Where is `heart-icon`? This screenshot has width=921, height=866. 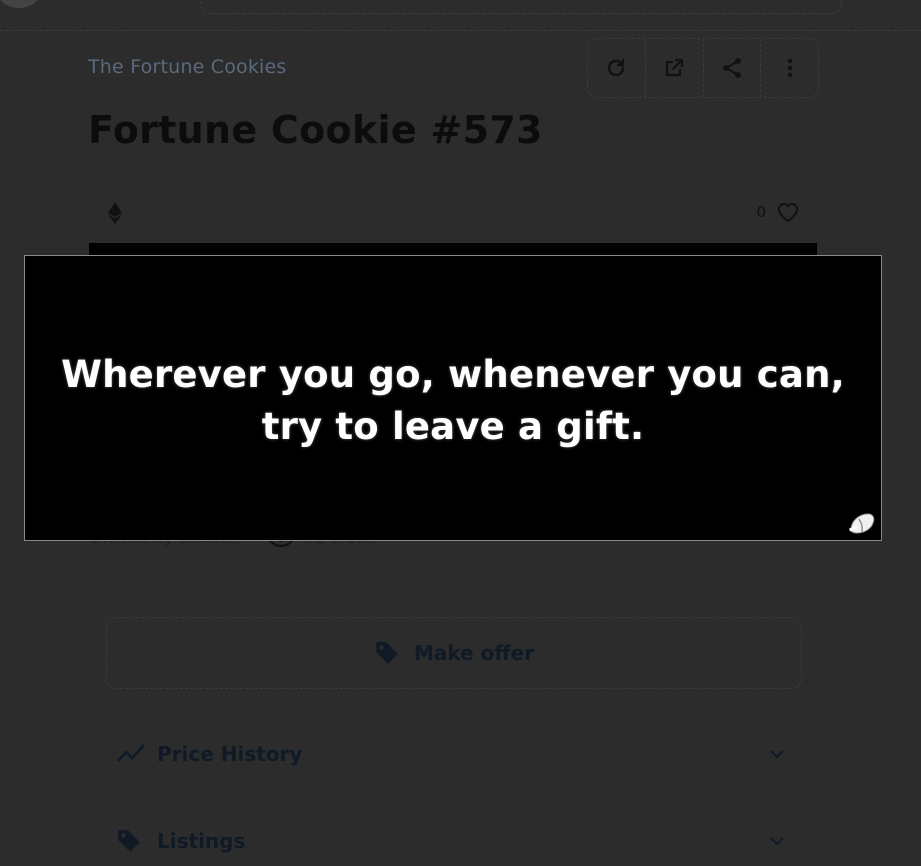
heart-icon is located at coordinates (788, 212).